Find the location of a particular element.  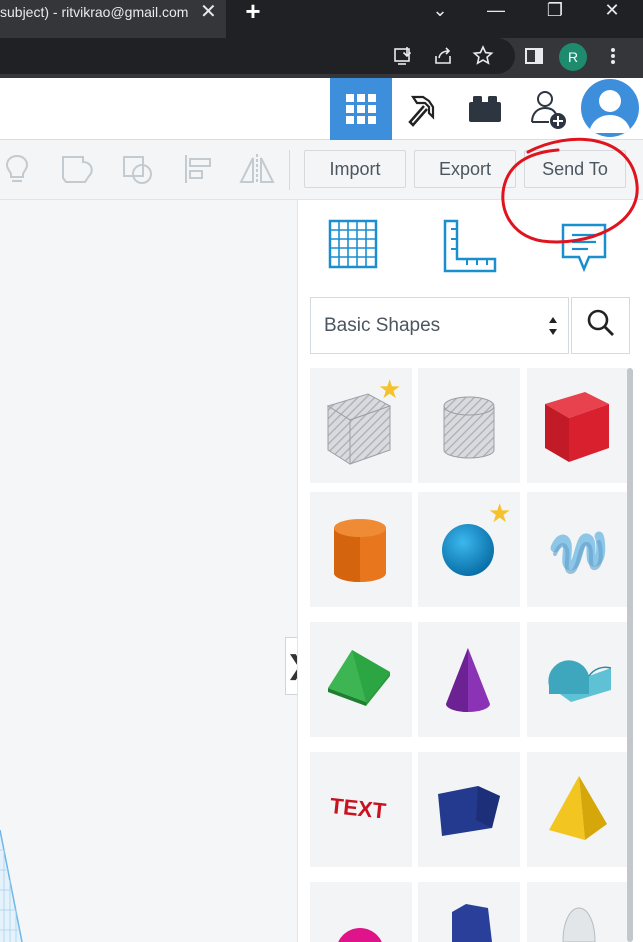

shape-polygon is located at coordinates (469, 912).